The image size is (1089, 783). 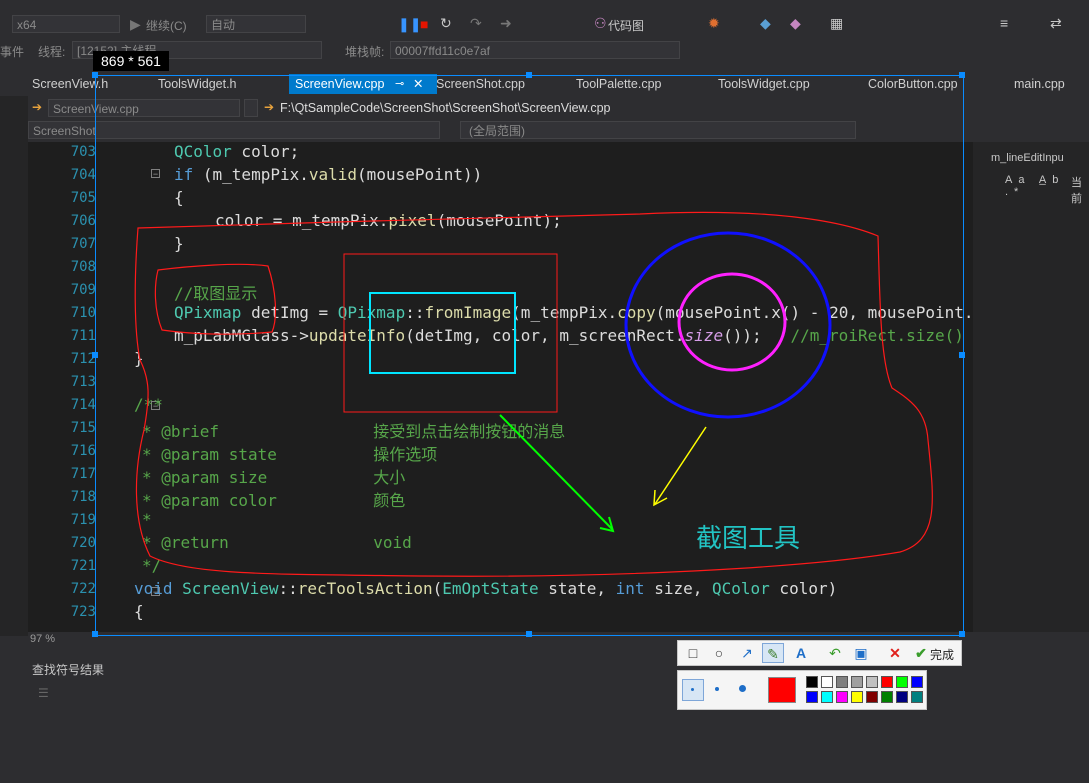 What do you see at coordinates (556, 472) in the screenshot?
I see `green-arrow-line` at bounding box center [556, 472].